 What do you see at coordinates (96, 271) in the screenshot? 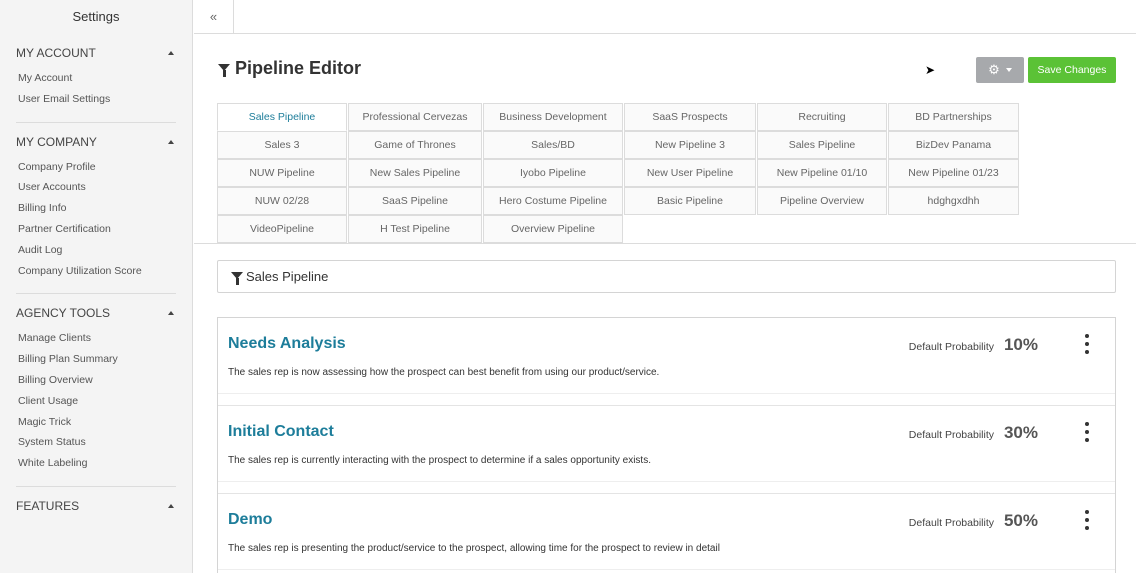
I see `sidebar-item-company-utilization-score: Company Utilization Score` at bounding box center [96, 271].